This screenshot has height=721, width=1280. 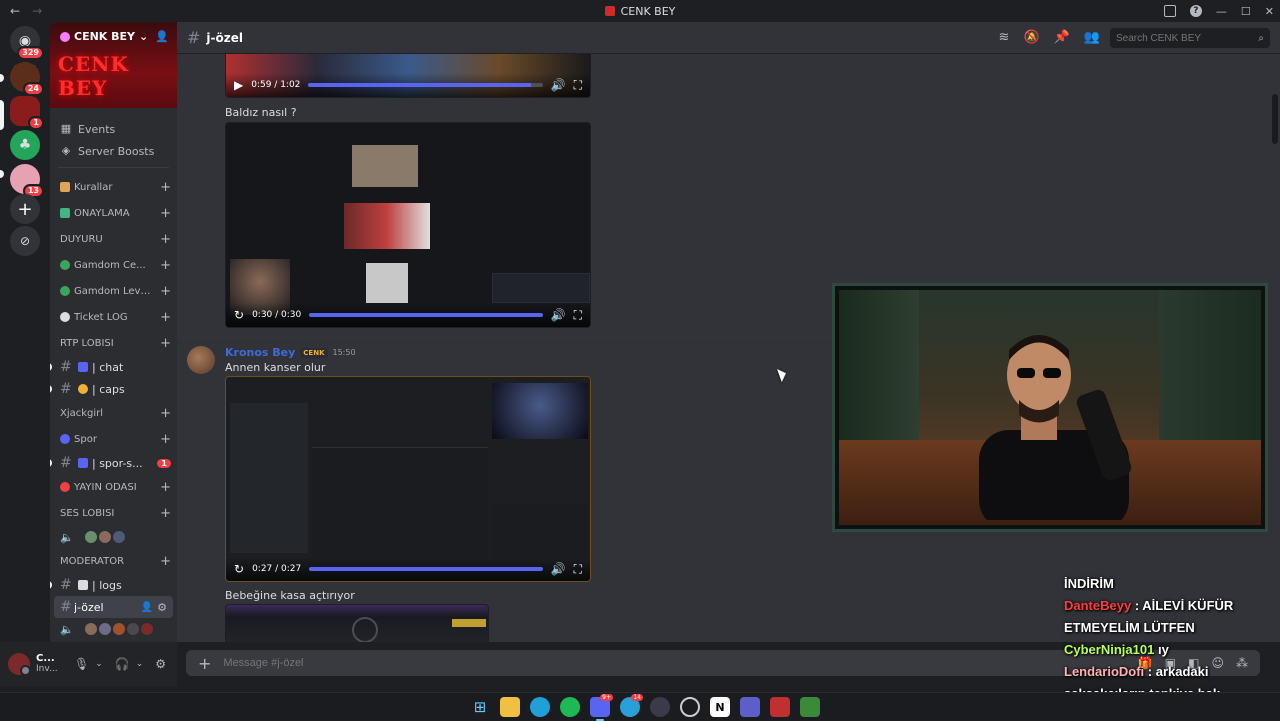 What do you see at coordinates (408, 225) in the screenshot?
I see `video-player: ↻ 0:30 / 0:30 🔊 ⛶` at bounding box center [408, 225].